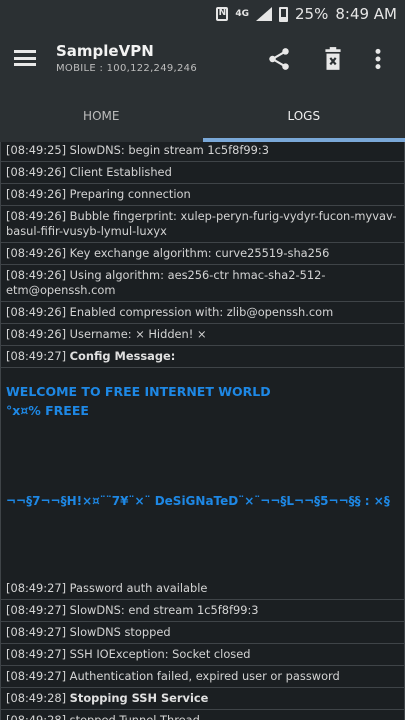 The image size is (405, 720). Describe the element at coordinates (202, 715) in the screenshot. I see `log-row: [08:49:28] stopped Tunnel Thread` at that location.